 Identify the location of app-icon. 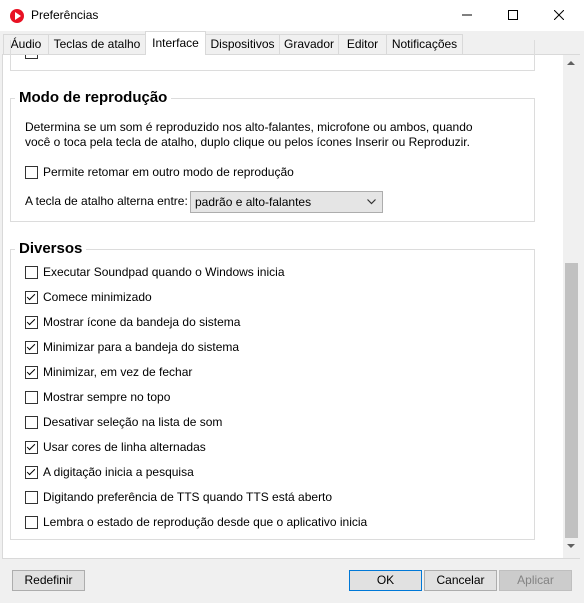
(17, 16).